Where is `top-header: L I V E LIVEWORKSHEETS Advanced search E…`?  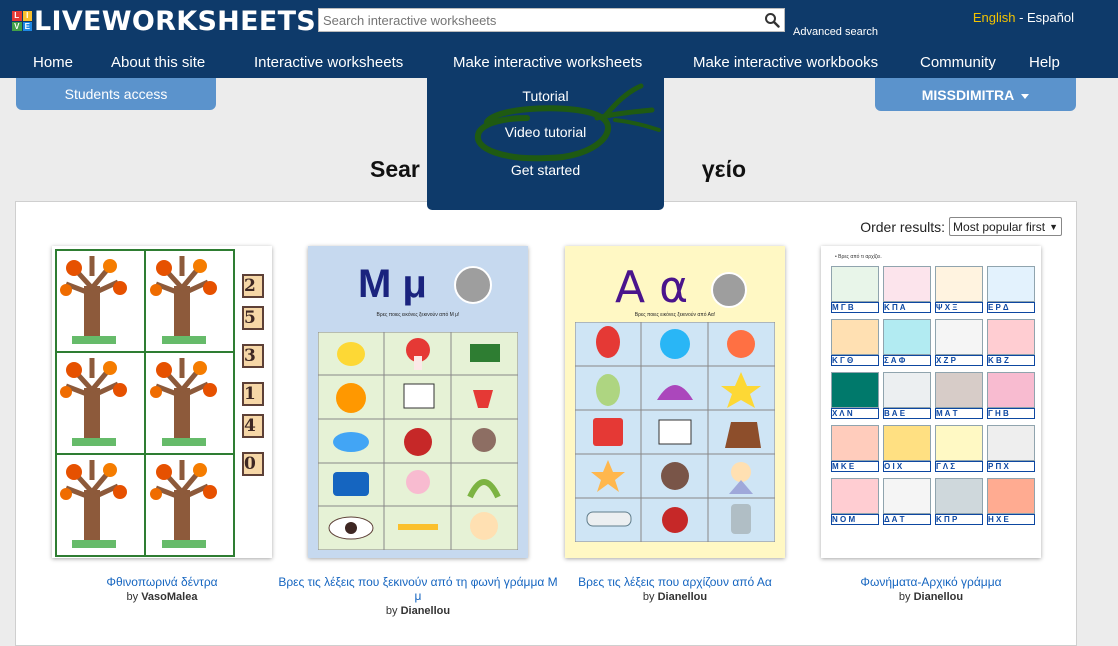
top-header: L I V E LIVEWORKSHEETS Advanced search E… is located at coordinates (559, 39).